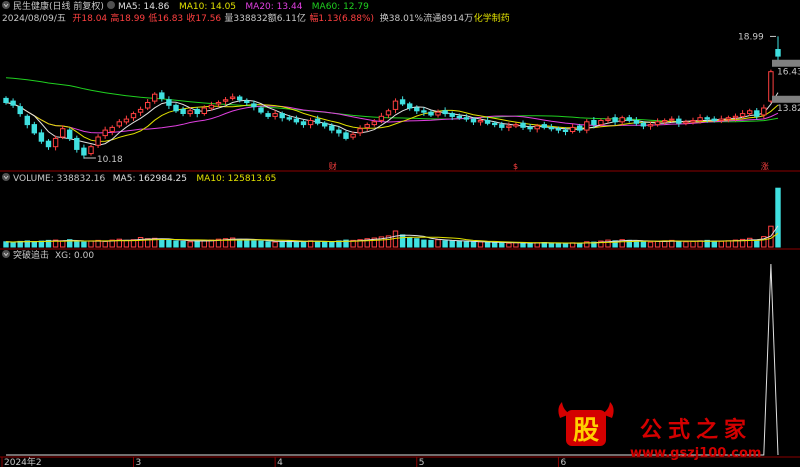 The width and height of the screenshot is (800, 467). I want to click on collapse-icon, so click(6, 5).